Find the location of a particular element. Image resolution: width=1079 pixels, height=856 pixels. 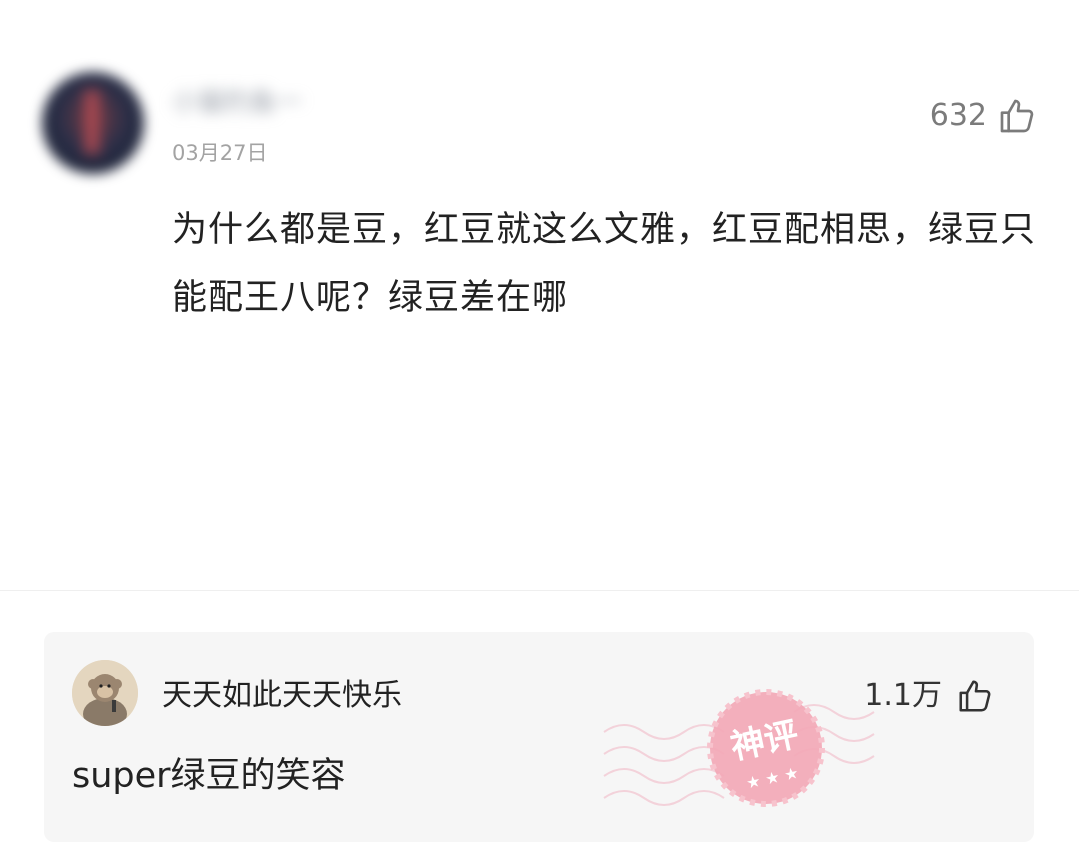

monkey-avatar-icon is located at coordinates (105, 693).